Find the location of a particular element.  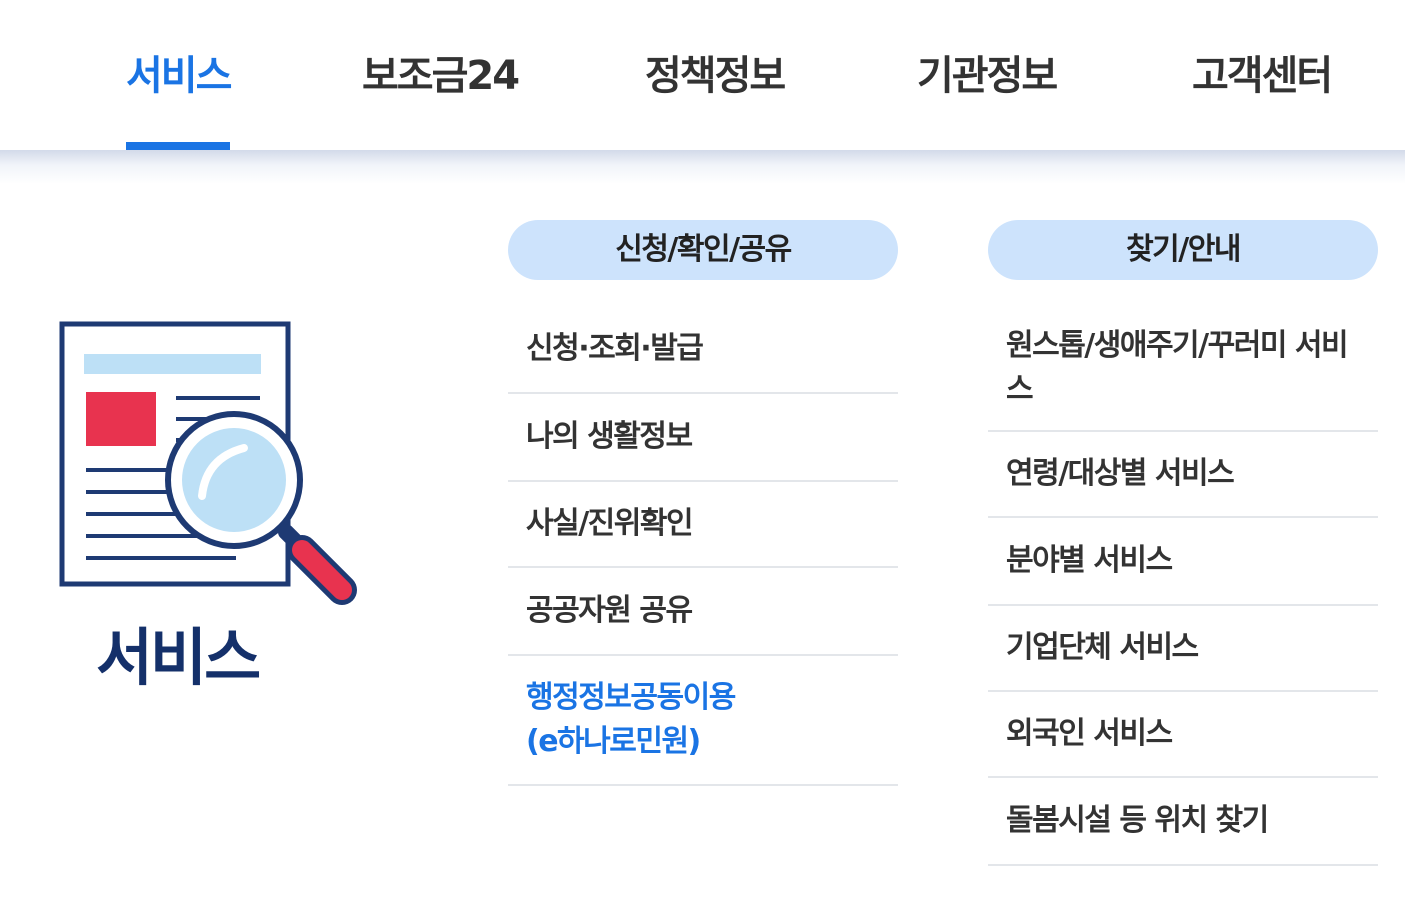

menu-item-label: 사실/진위확인 is located at coordinates (610, 523).